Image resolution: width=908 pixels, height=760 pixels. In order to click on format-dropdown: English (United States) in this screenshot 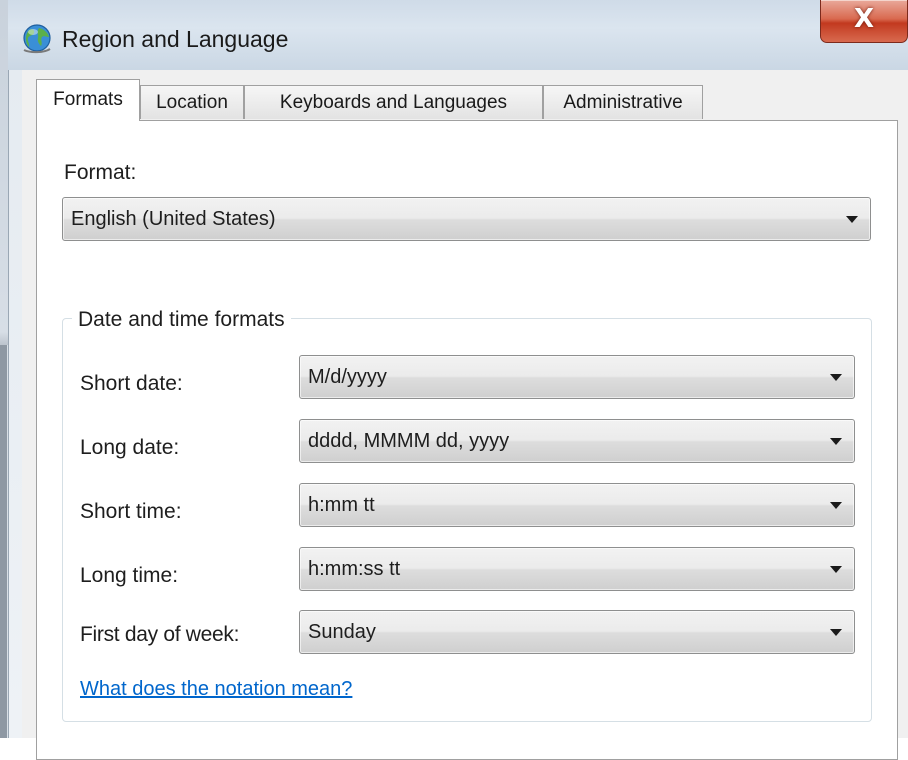, I will do `click(466, 219)`.